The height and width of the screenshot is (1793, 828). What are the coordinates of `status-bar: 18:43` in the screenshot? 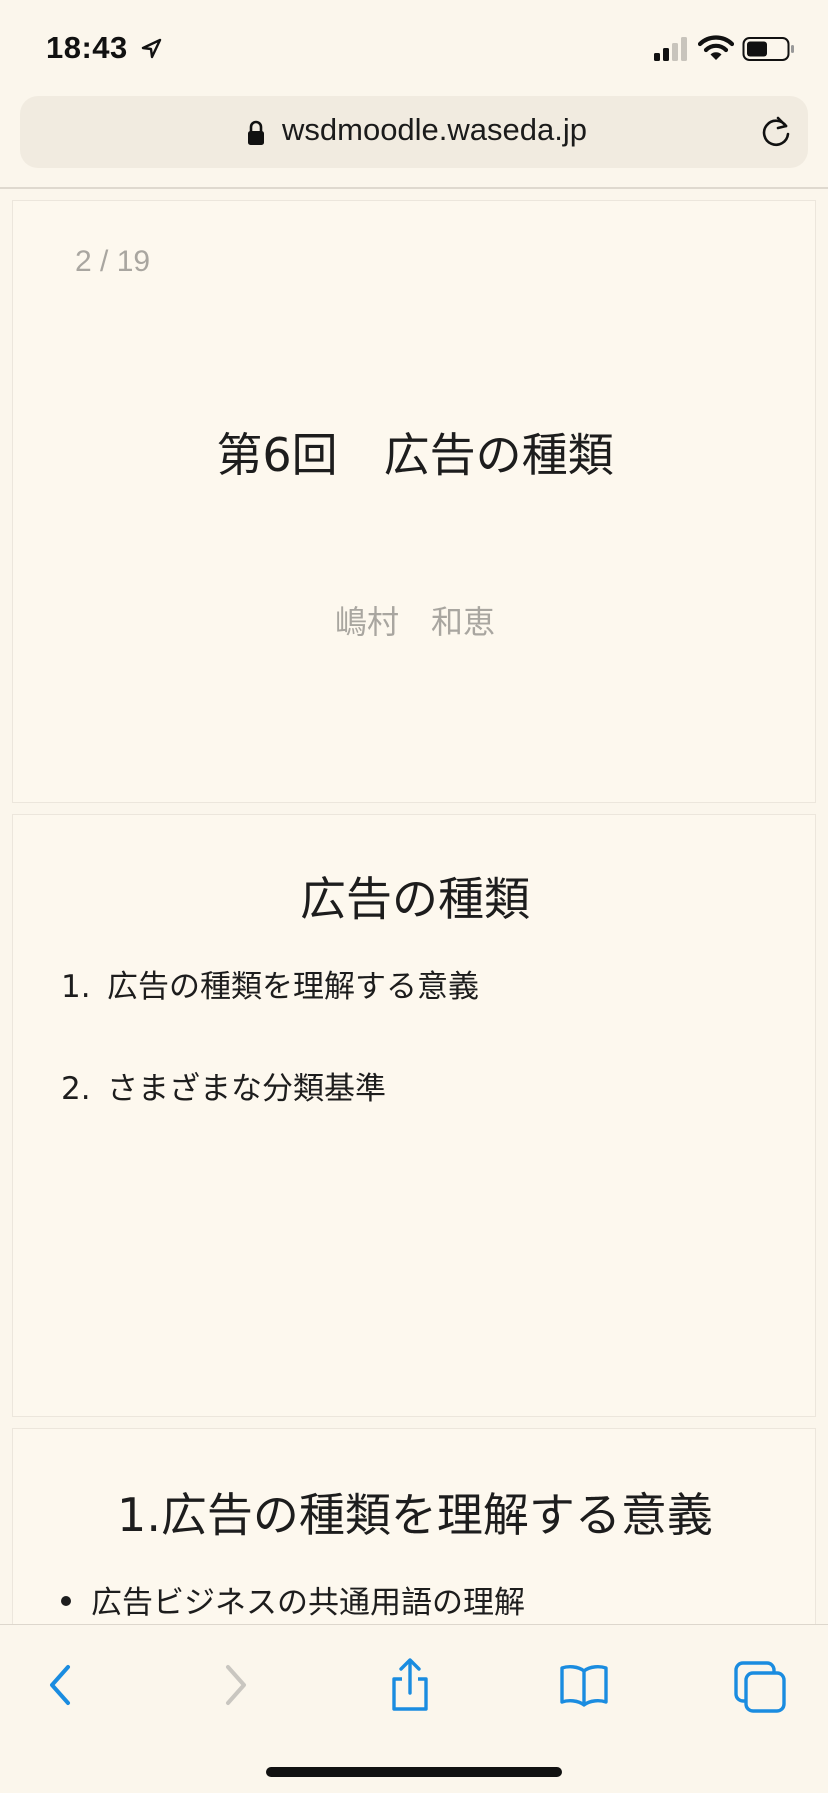 It's located at (414, 46).